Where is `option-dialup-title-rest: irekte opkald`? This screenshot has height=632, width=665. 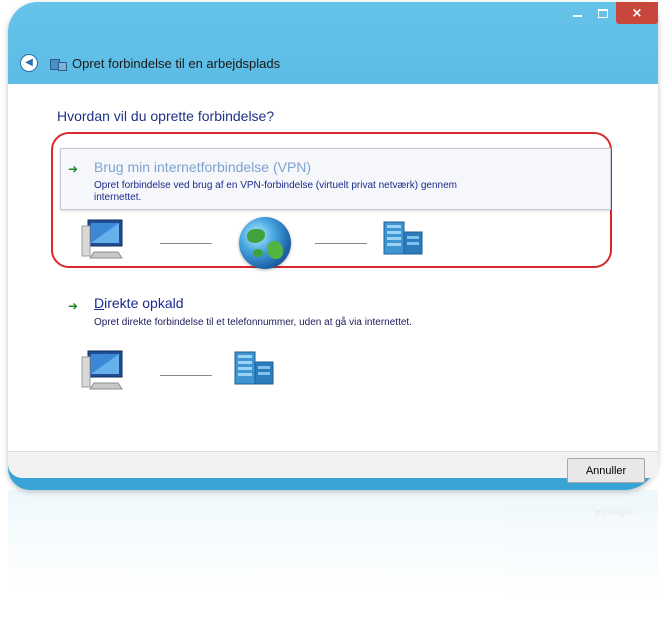 option-dialup-title-rest: irekte opkald is located at coordinates (144, 303).